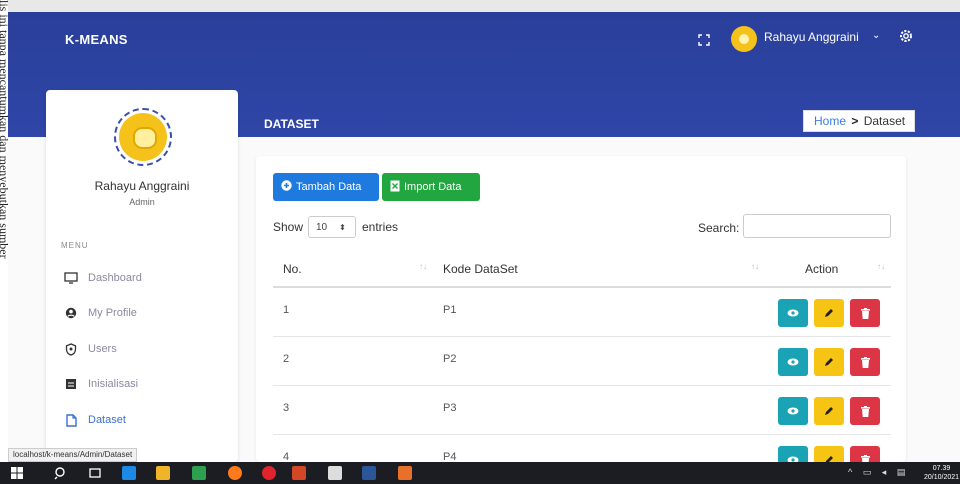 This screenshot has width=960, height=484. What do you see at coordinates (149, 420) in the screenshot?
I see `sidebar-item-dataset: Dataset` at bounding box center [149, 420].